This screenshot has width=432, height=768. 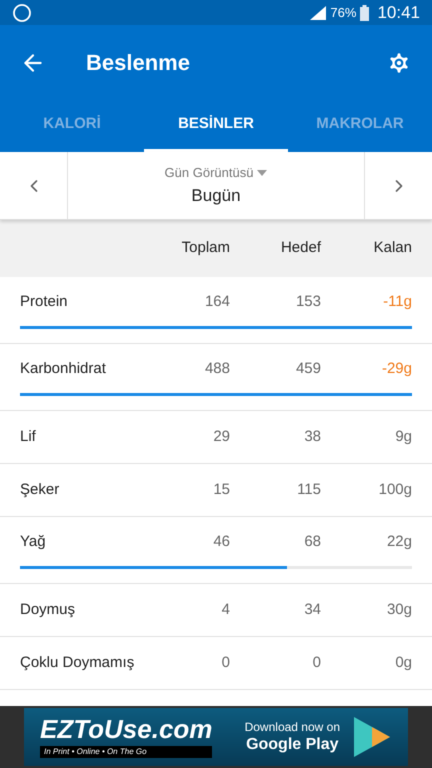 What do you see at coordinates (217, 302) in the screenshot?
I see `total-value: 164` at bounding box center [217, 302].